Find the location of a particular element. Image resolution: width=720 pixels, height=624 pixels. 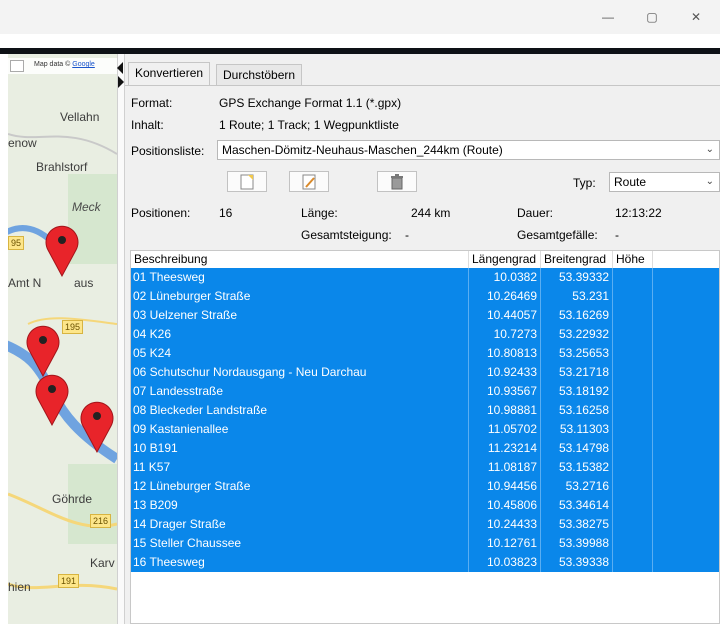

table-row: 04 K26 10.7273 53.22932 is located at coordinates (425, 334).